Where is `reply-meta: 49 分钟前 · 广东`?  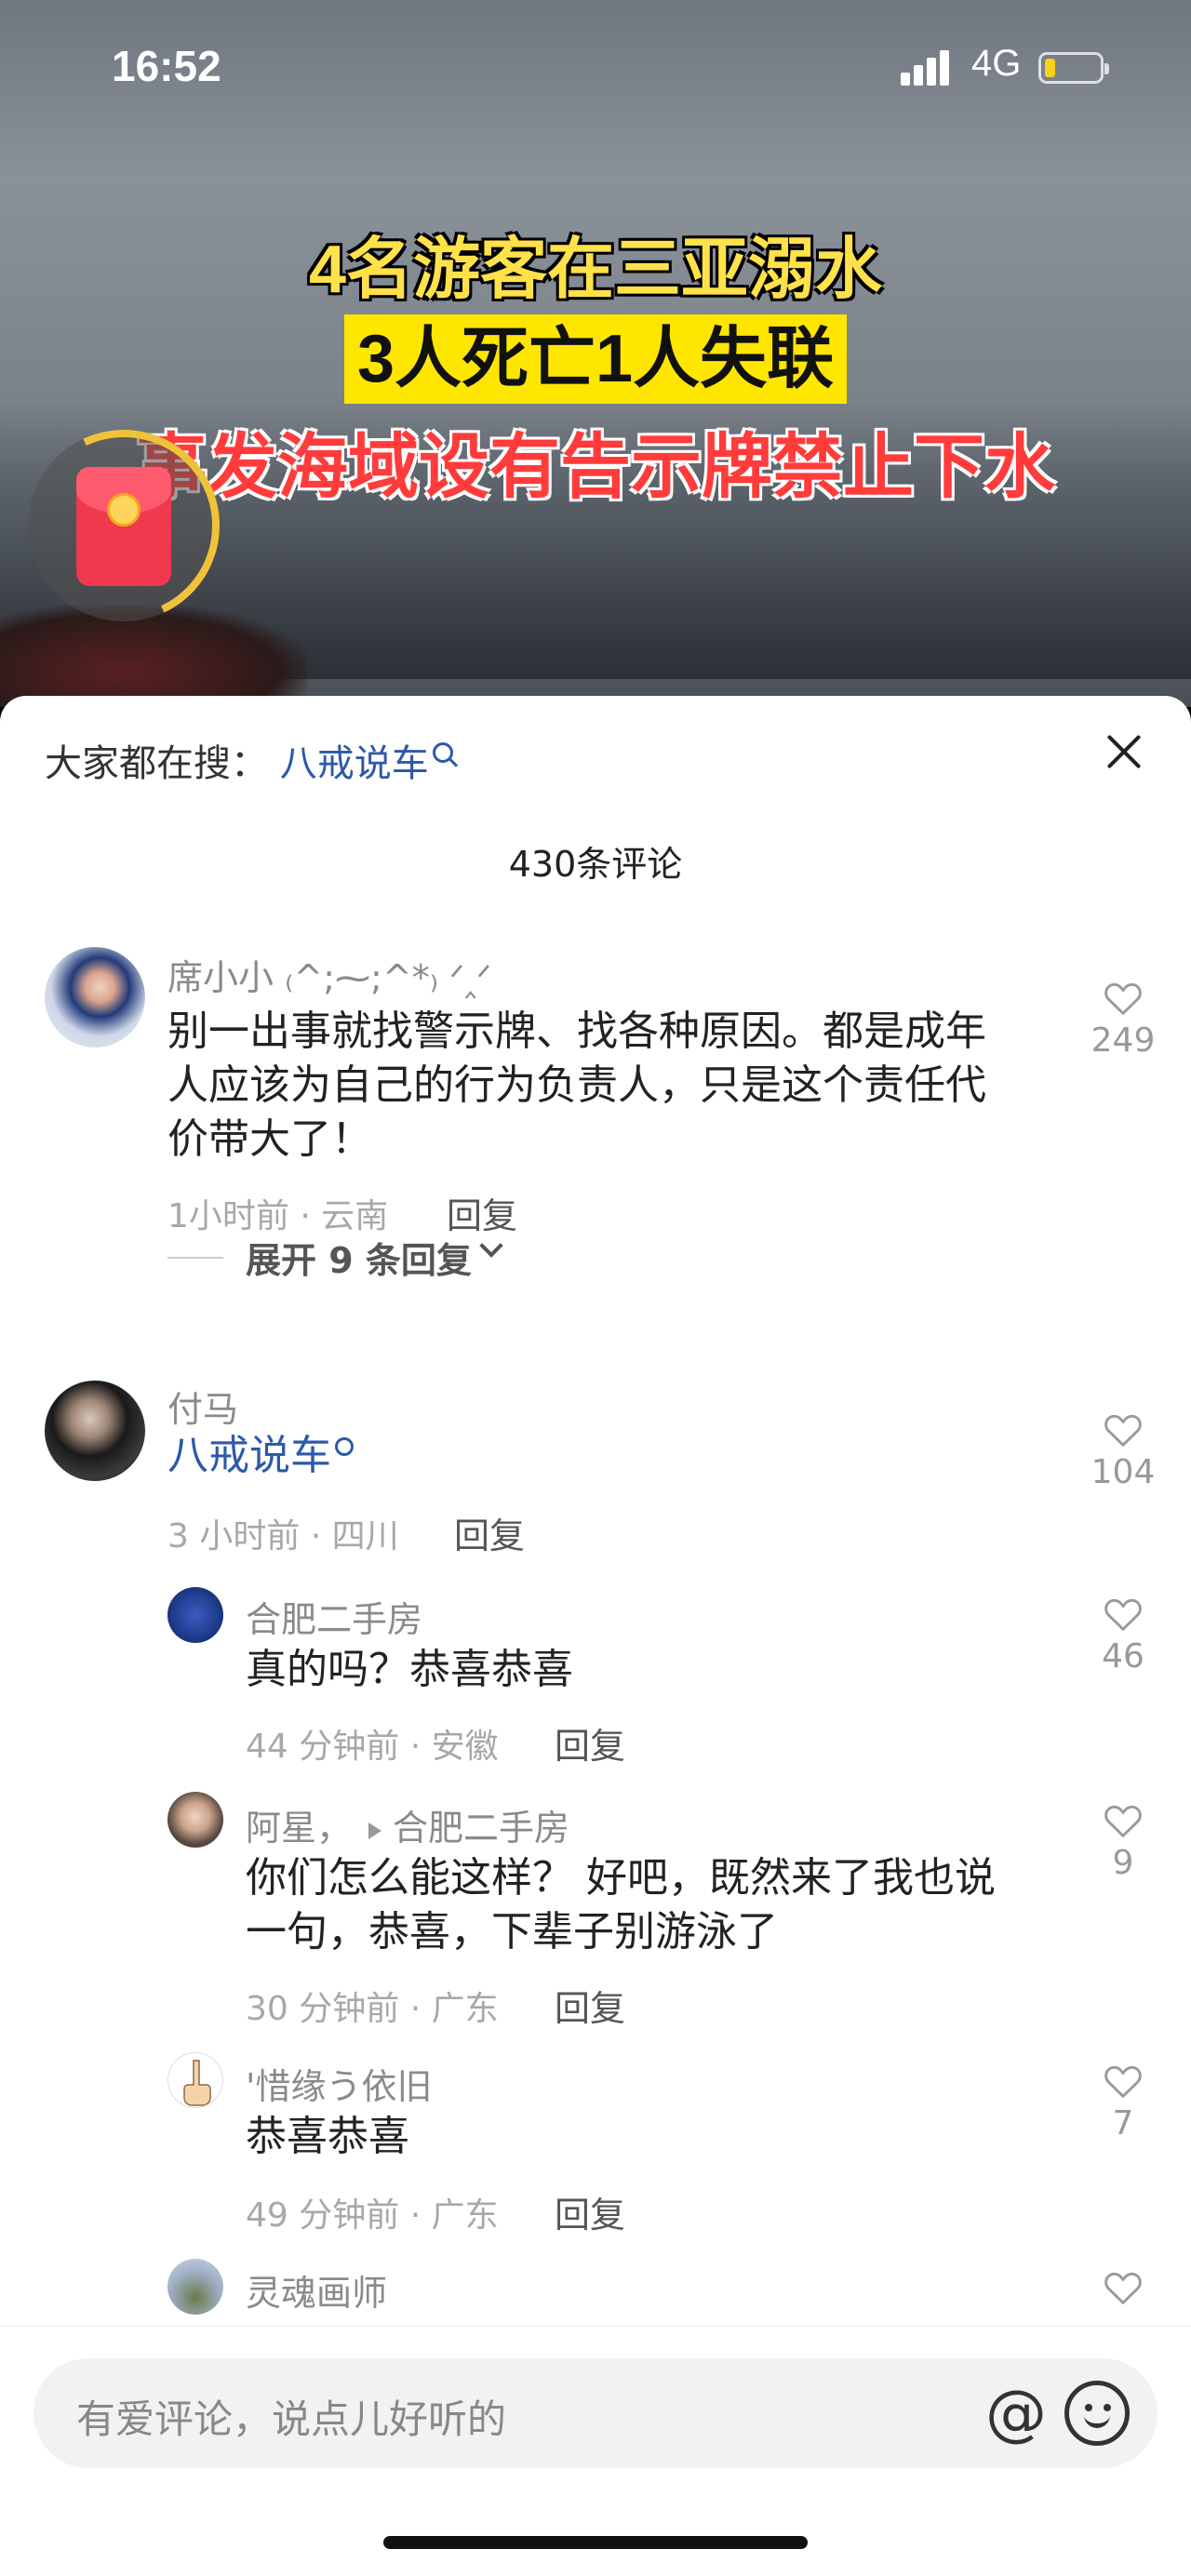 reply-meta: 49 分钟前 · 广东 is located at coordinates (372, 2215).